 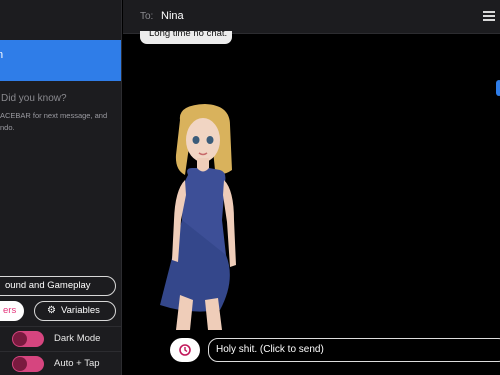 What do you see at coordinates (34, 98) in the screenshot?
I see `did-you-know-heading: Did you know?` at bounding box center [34, 98].